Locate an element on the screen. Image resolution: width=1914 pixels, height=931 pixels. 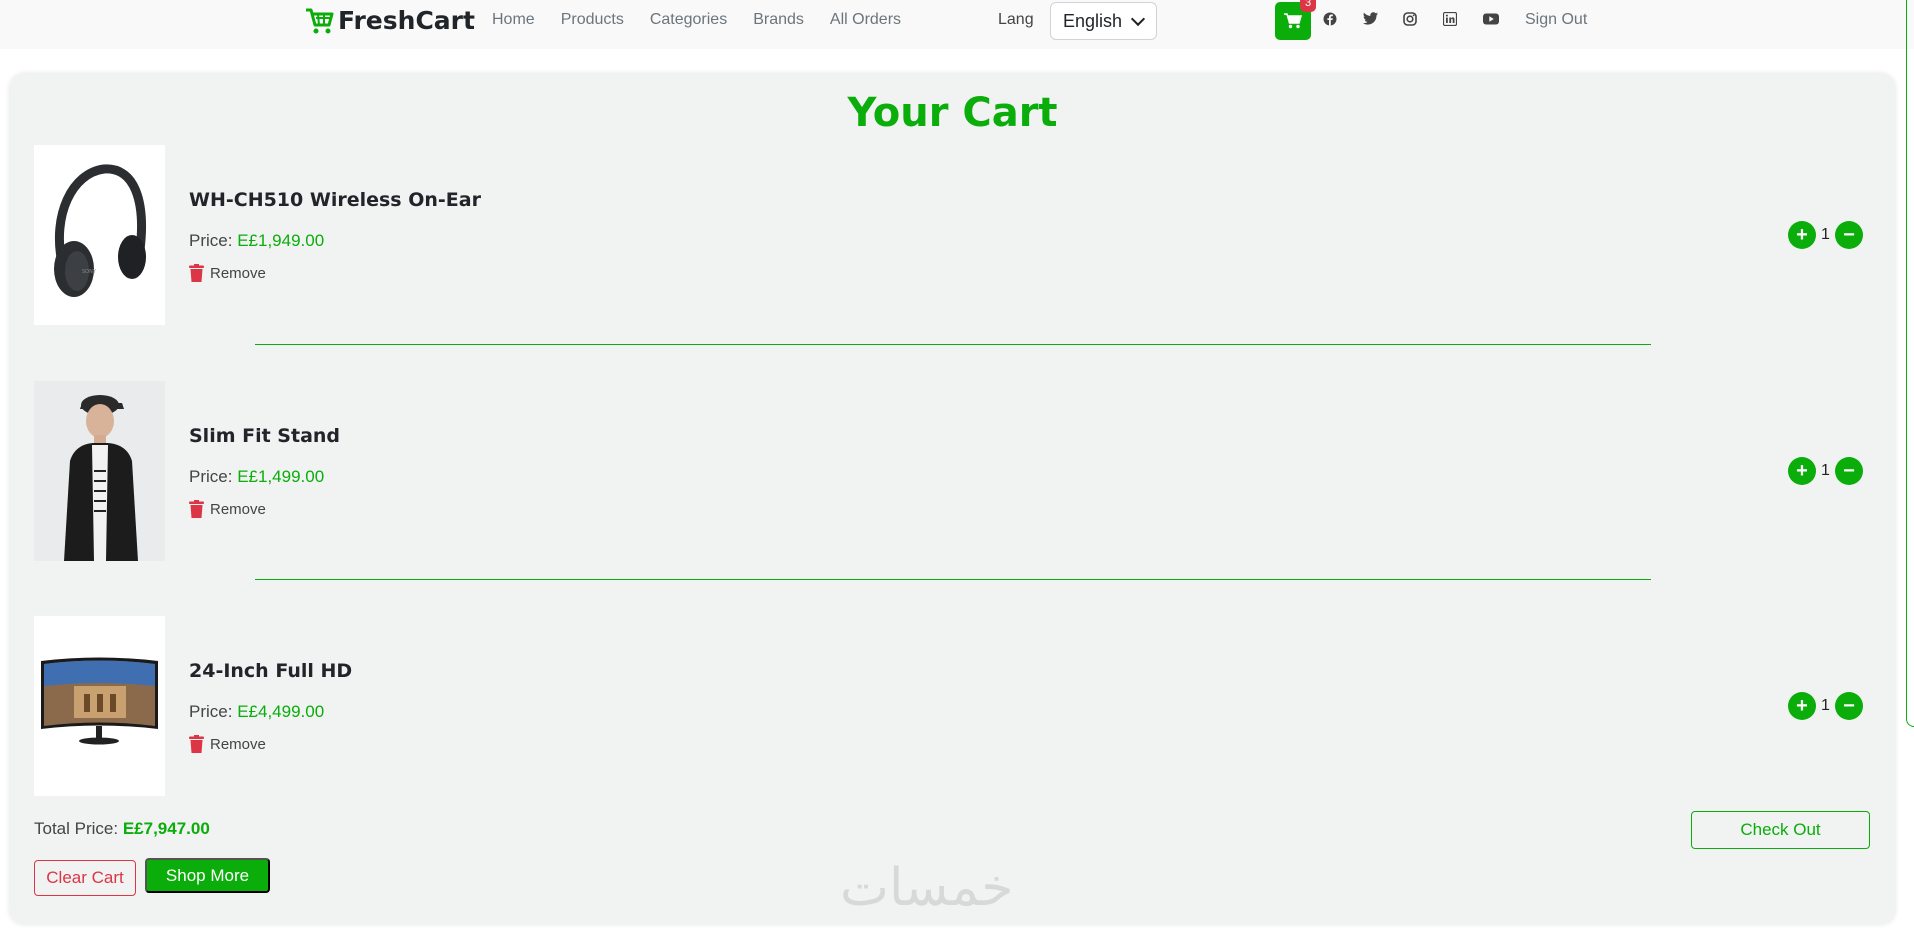
brand-logo: FreshCart is located at coordinates (389, 20).